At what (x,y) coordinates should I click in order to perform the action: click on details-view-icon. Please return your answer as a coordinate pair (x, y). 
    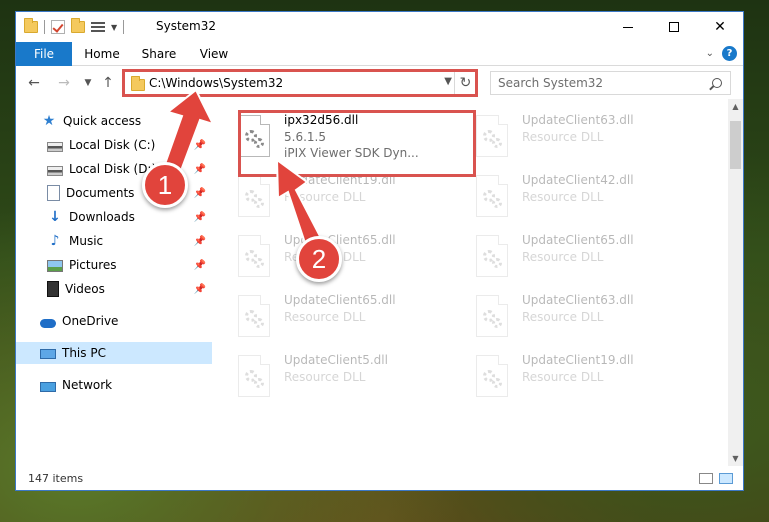
    Looking at the image, I should click on (706, 478).